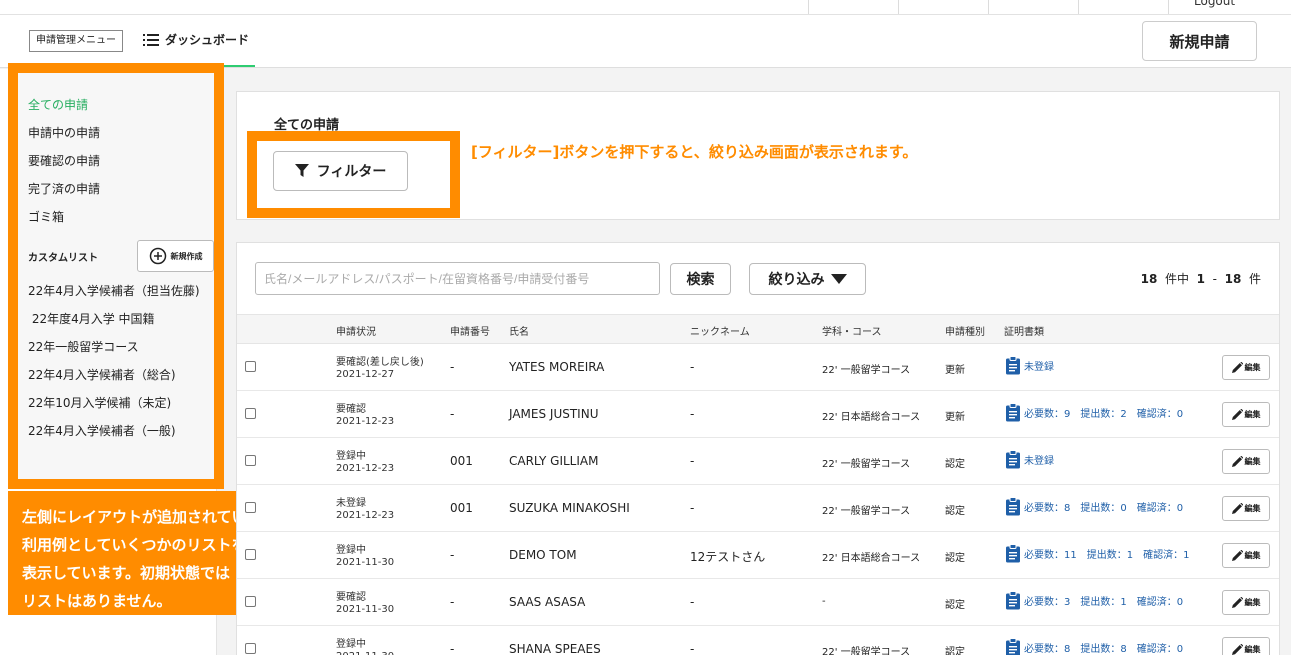 The height and width of the screenshot is (655, 1291). What do you see at coordinates (121, 189) in the screenshot?
I see `sidebar-item-completed: 完了済の申請` at bounding box center [121, 189].